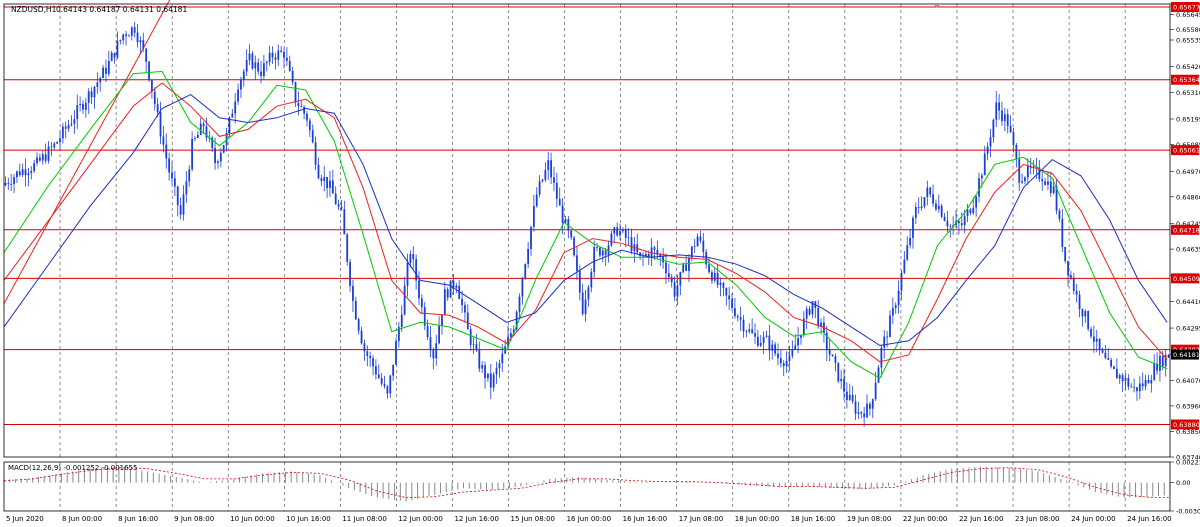 The image size is (1200, 527). What do you see at coordinates (1188, 93) in the screenshot?
I see `y-tick-label: 0.65310` at bounding box center [1188, 93].